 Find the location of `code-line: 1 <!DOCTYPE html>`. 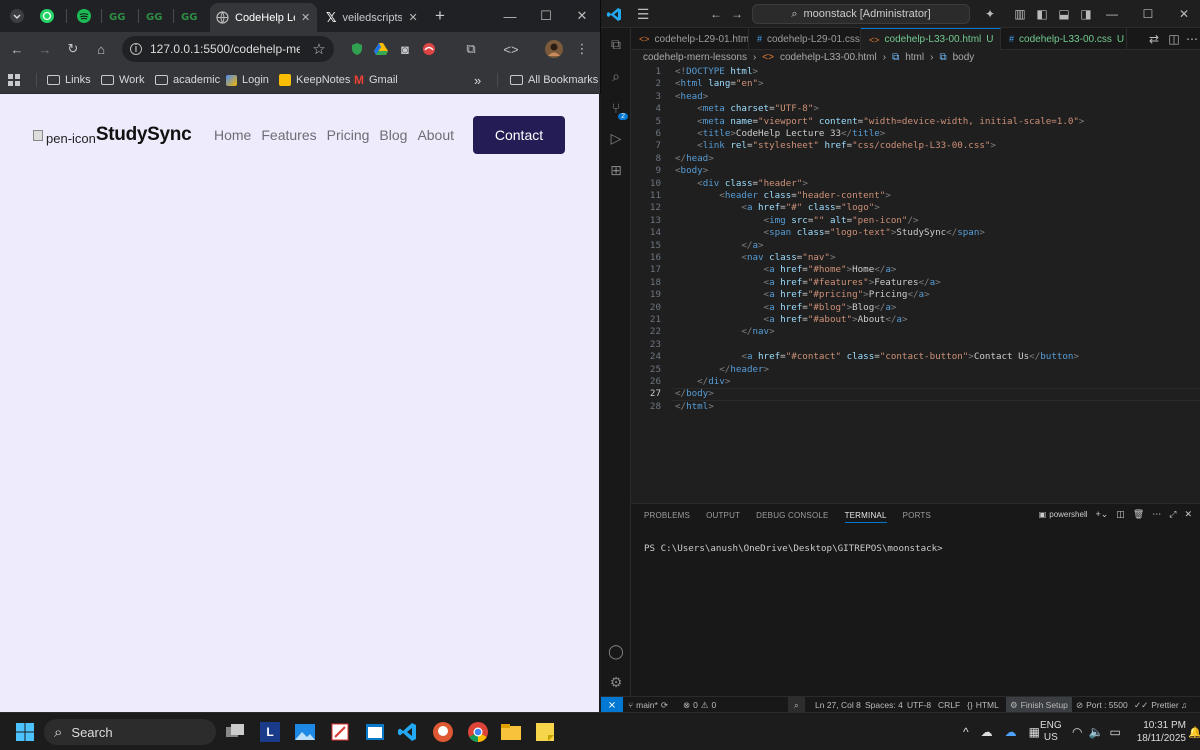

code-line: 1 <!DOCTYPE html> is located at coordinates (915, 72).